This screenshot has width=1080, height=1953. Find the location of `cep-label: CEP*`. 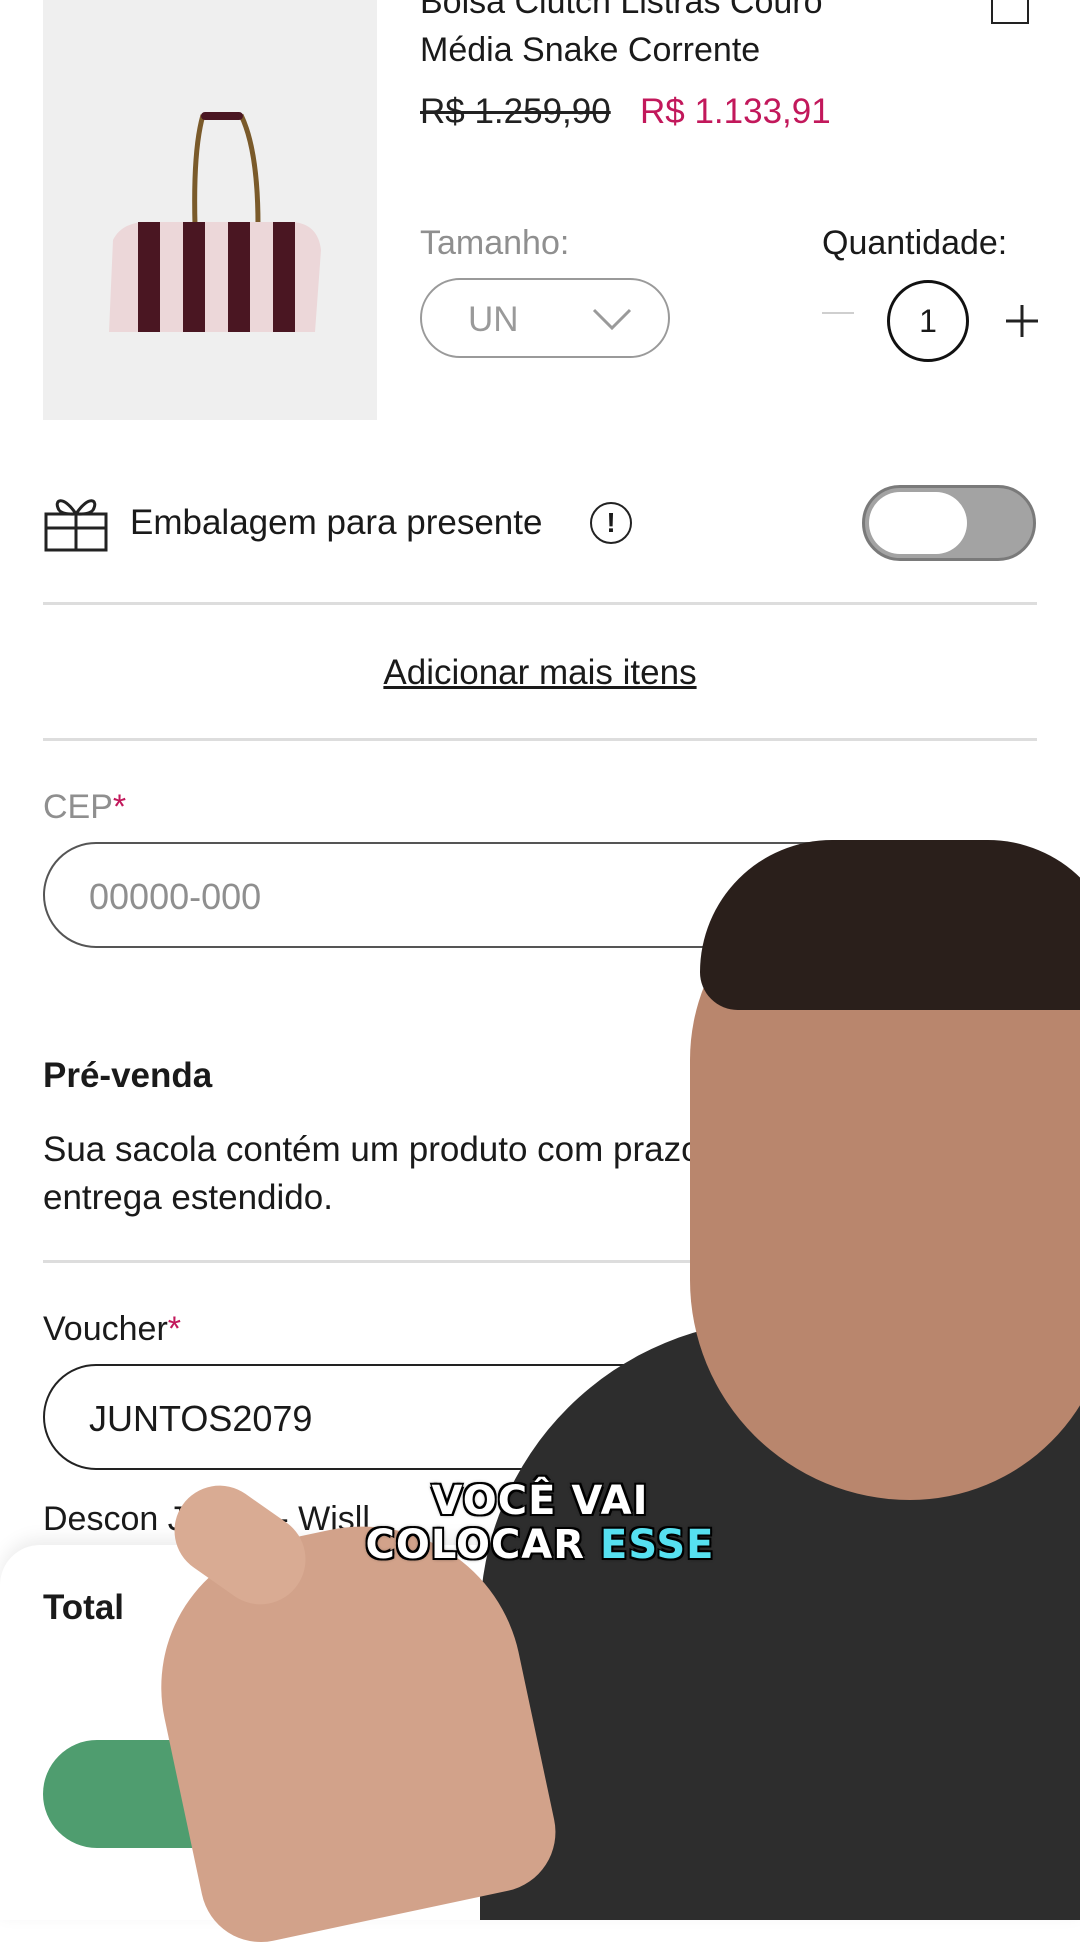

cep-label: CEP* is located at coordinates (84, 807).